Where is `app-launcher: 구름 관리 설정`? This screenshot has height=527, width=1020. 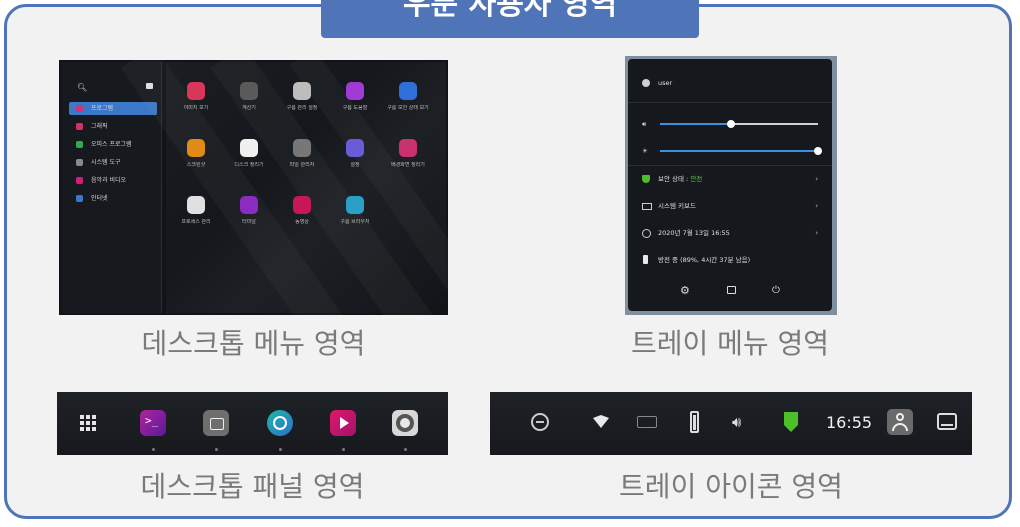 app-launcher: 구름 관리 설정 is located at coordinates (302, 96).